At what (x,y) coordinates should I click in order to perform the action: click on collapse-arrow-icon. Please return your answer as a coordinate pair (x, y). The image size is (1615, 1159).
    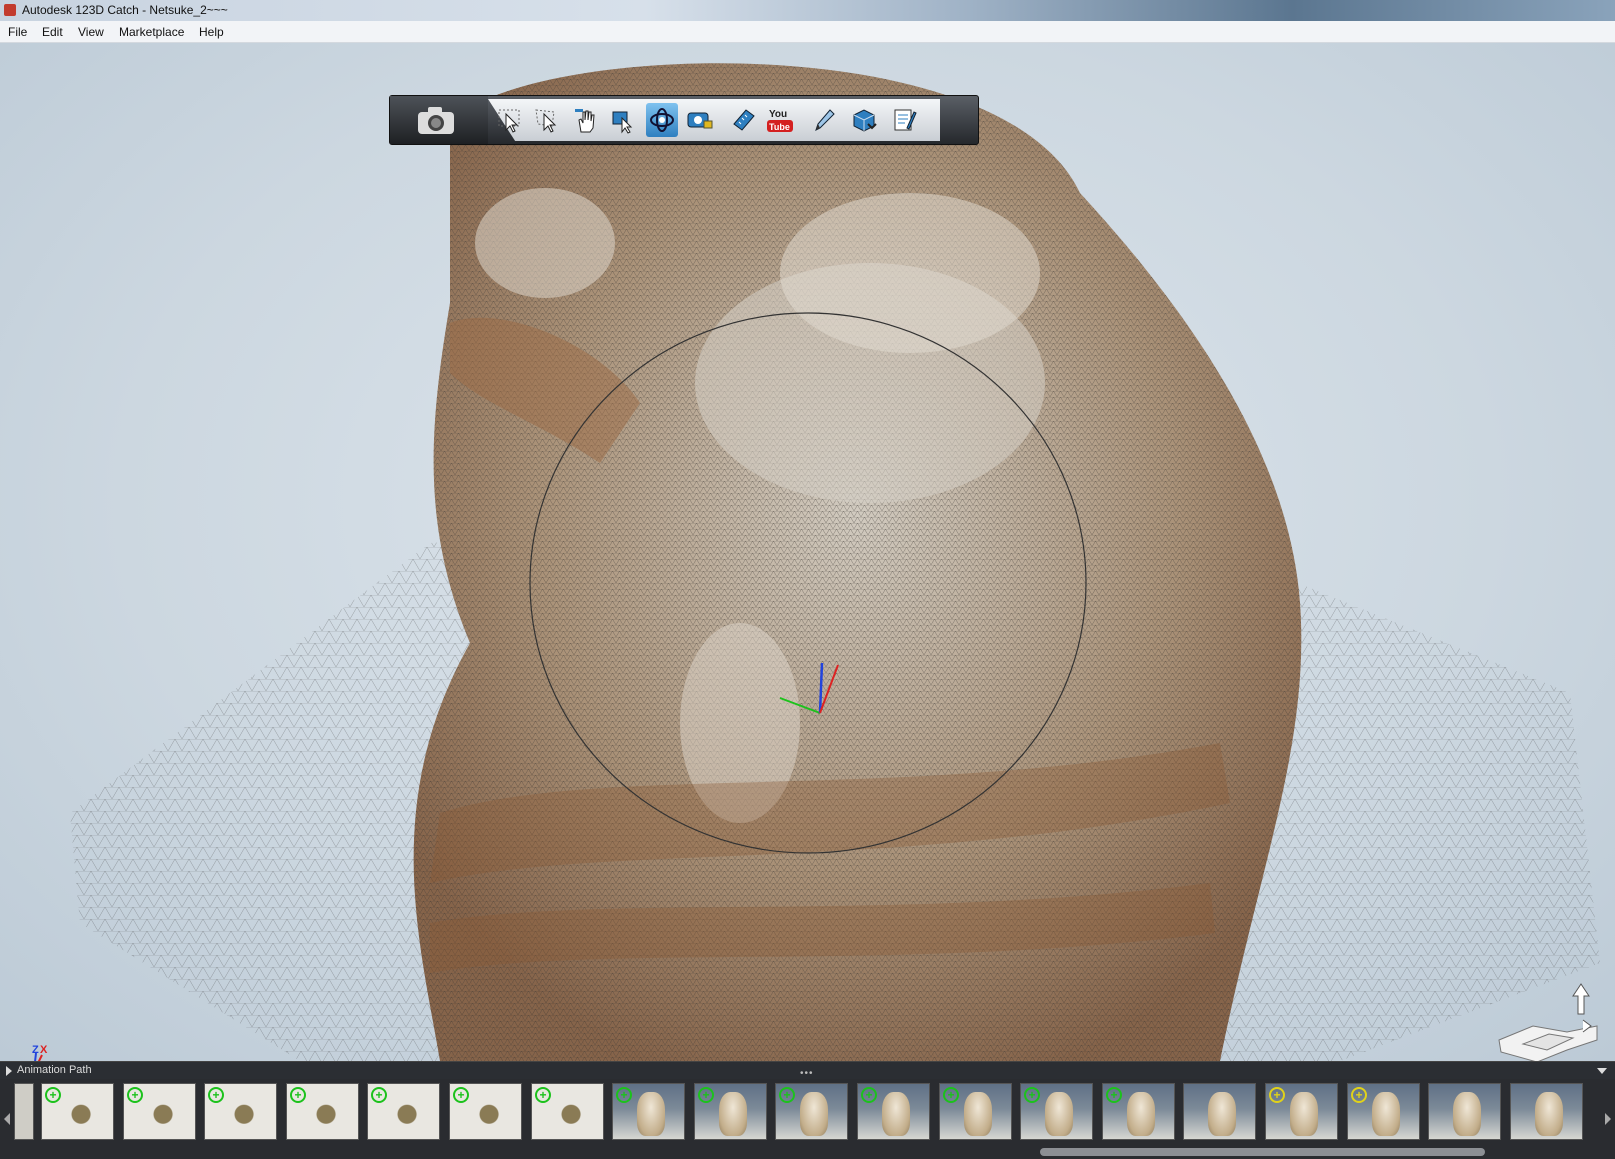
    Looking at the image, I should click on (1602, 1071).